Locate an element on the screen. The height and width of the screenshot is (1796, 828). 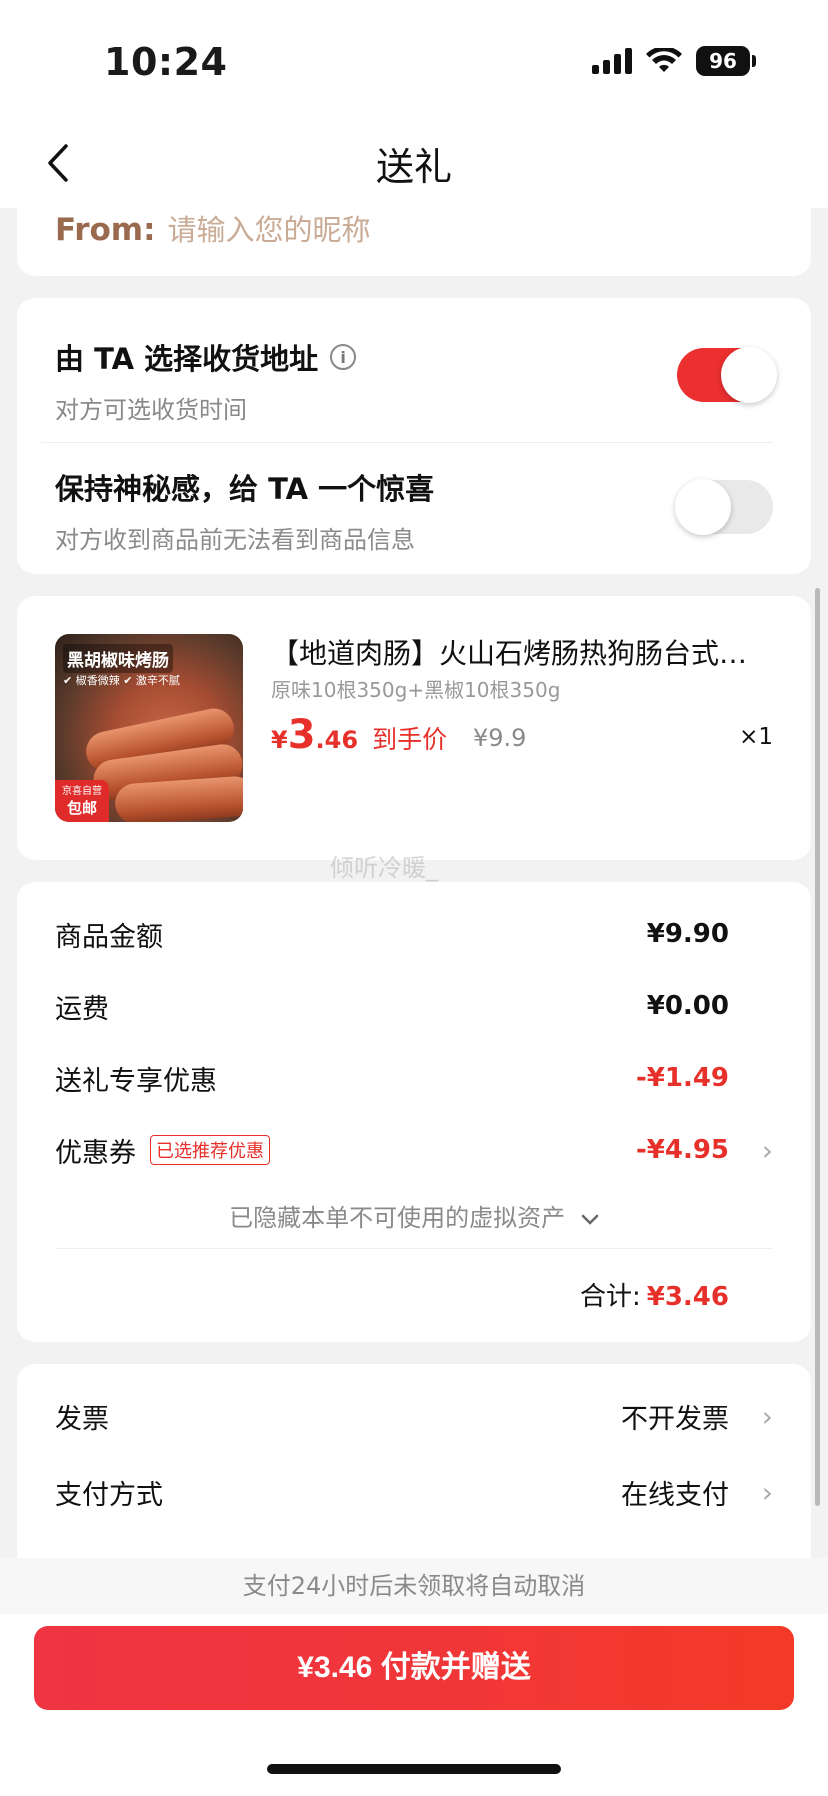
coupon-tag: 已选推荐优惠 is located at coordinates (210, 1150).